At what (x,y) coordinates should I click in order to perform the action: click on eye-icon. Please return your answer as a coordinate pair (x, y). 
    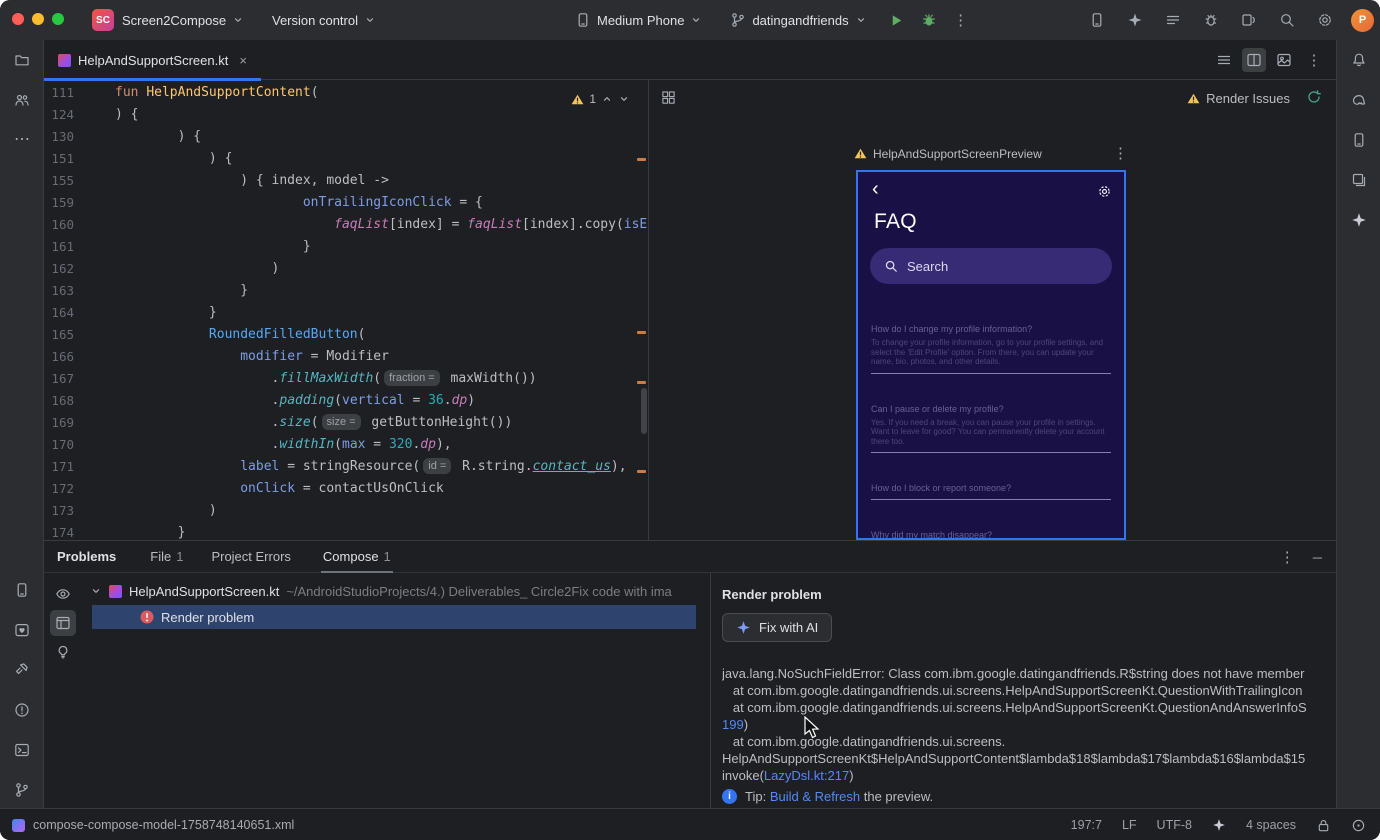
    Looking at the image, I should click on (63, 594).